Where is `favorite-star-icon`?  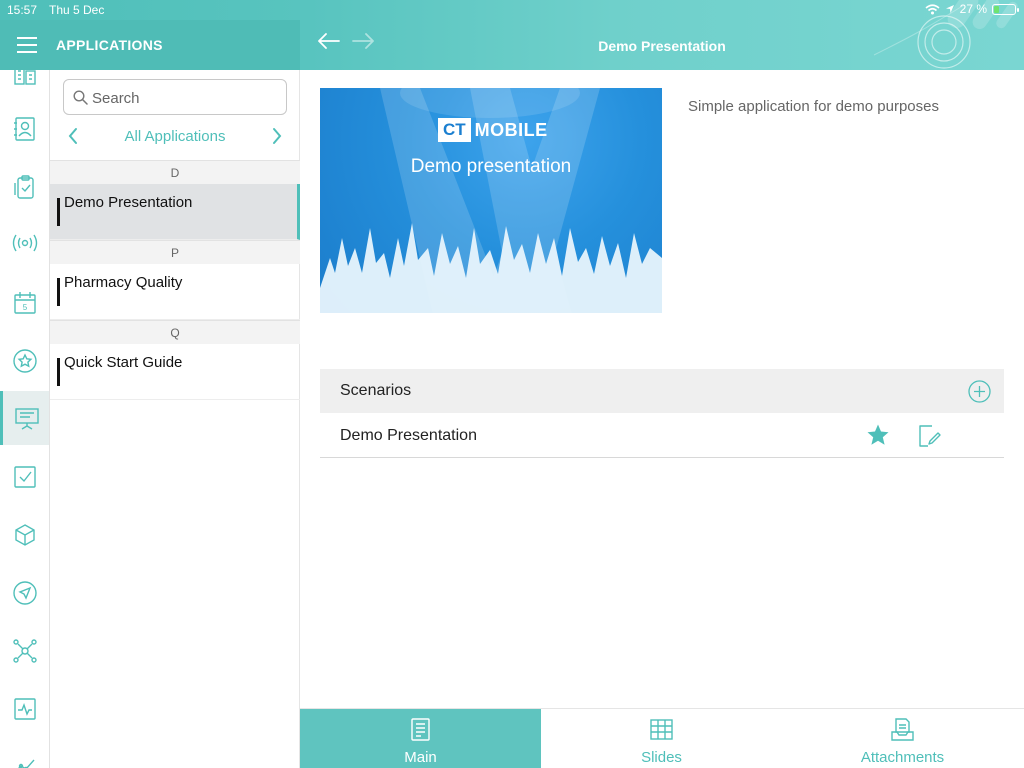 favorite-star-icon is located at coordinates (878, 435).